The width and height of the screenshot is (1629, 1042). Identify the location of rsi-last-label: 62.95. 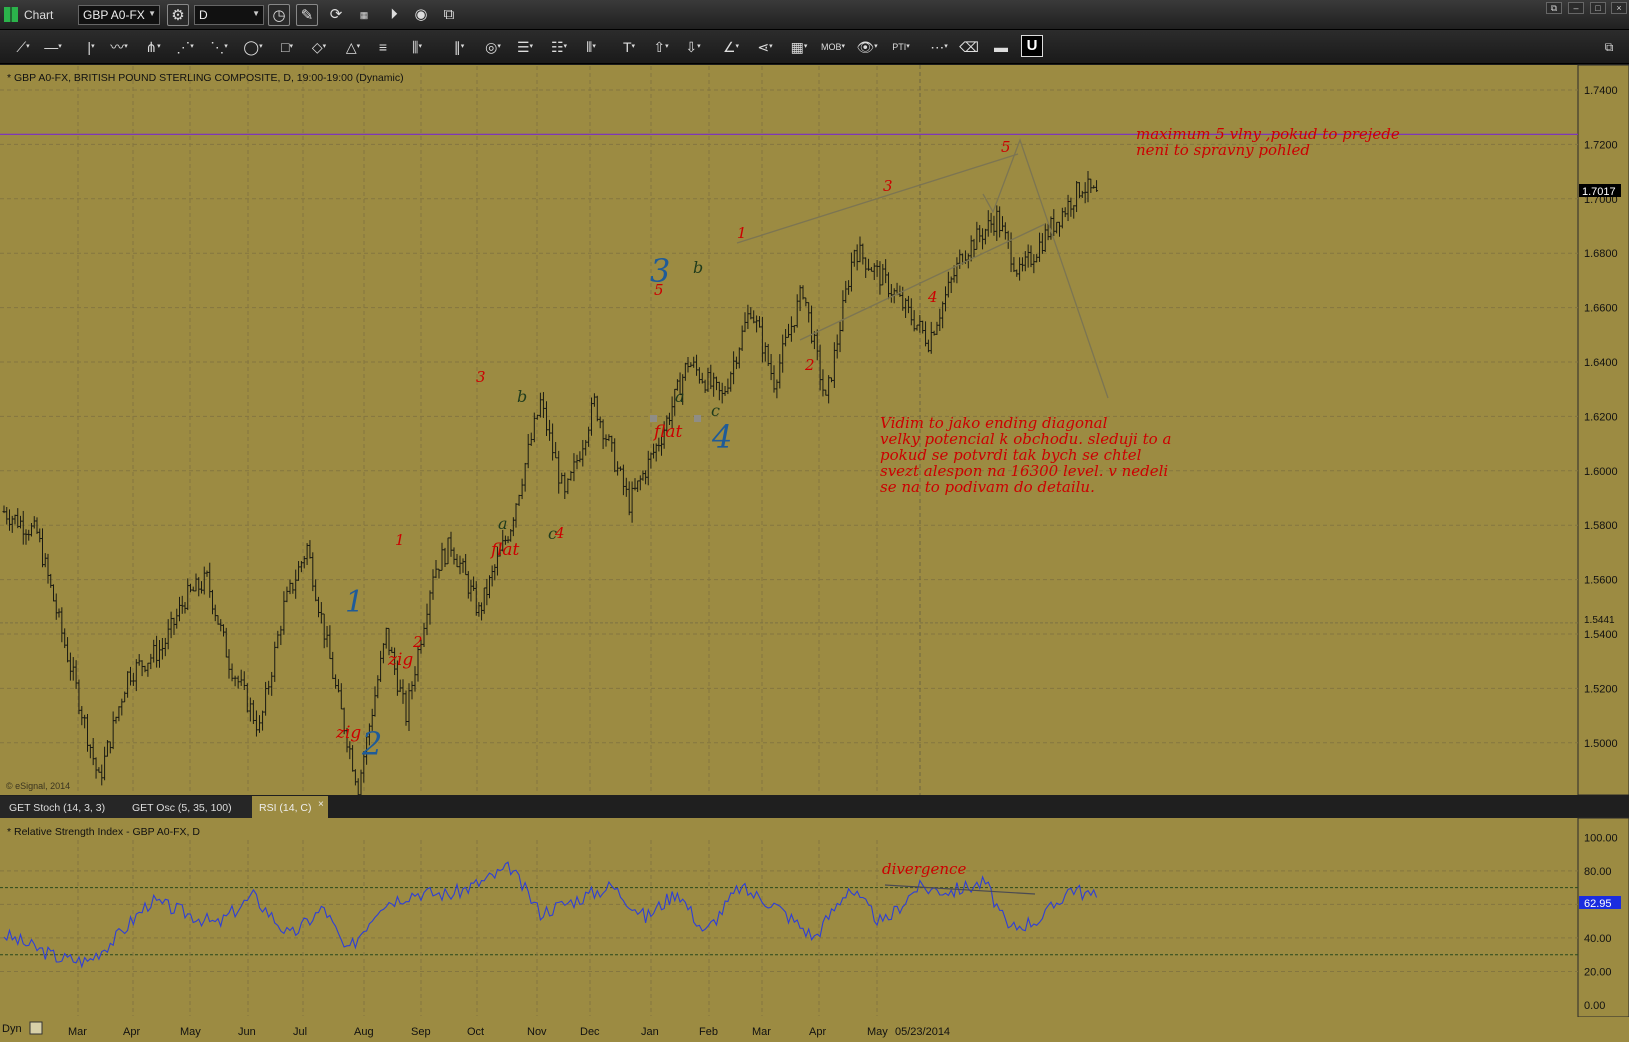
(1598, 904).